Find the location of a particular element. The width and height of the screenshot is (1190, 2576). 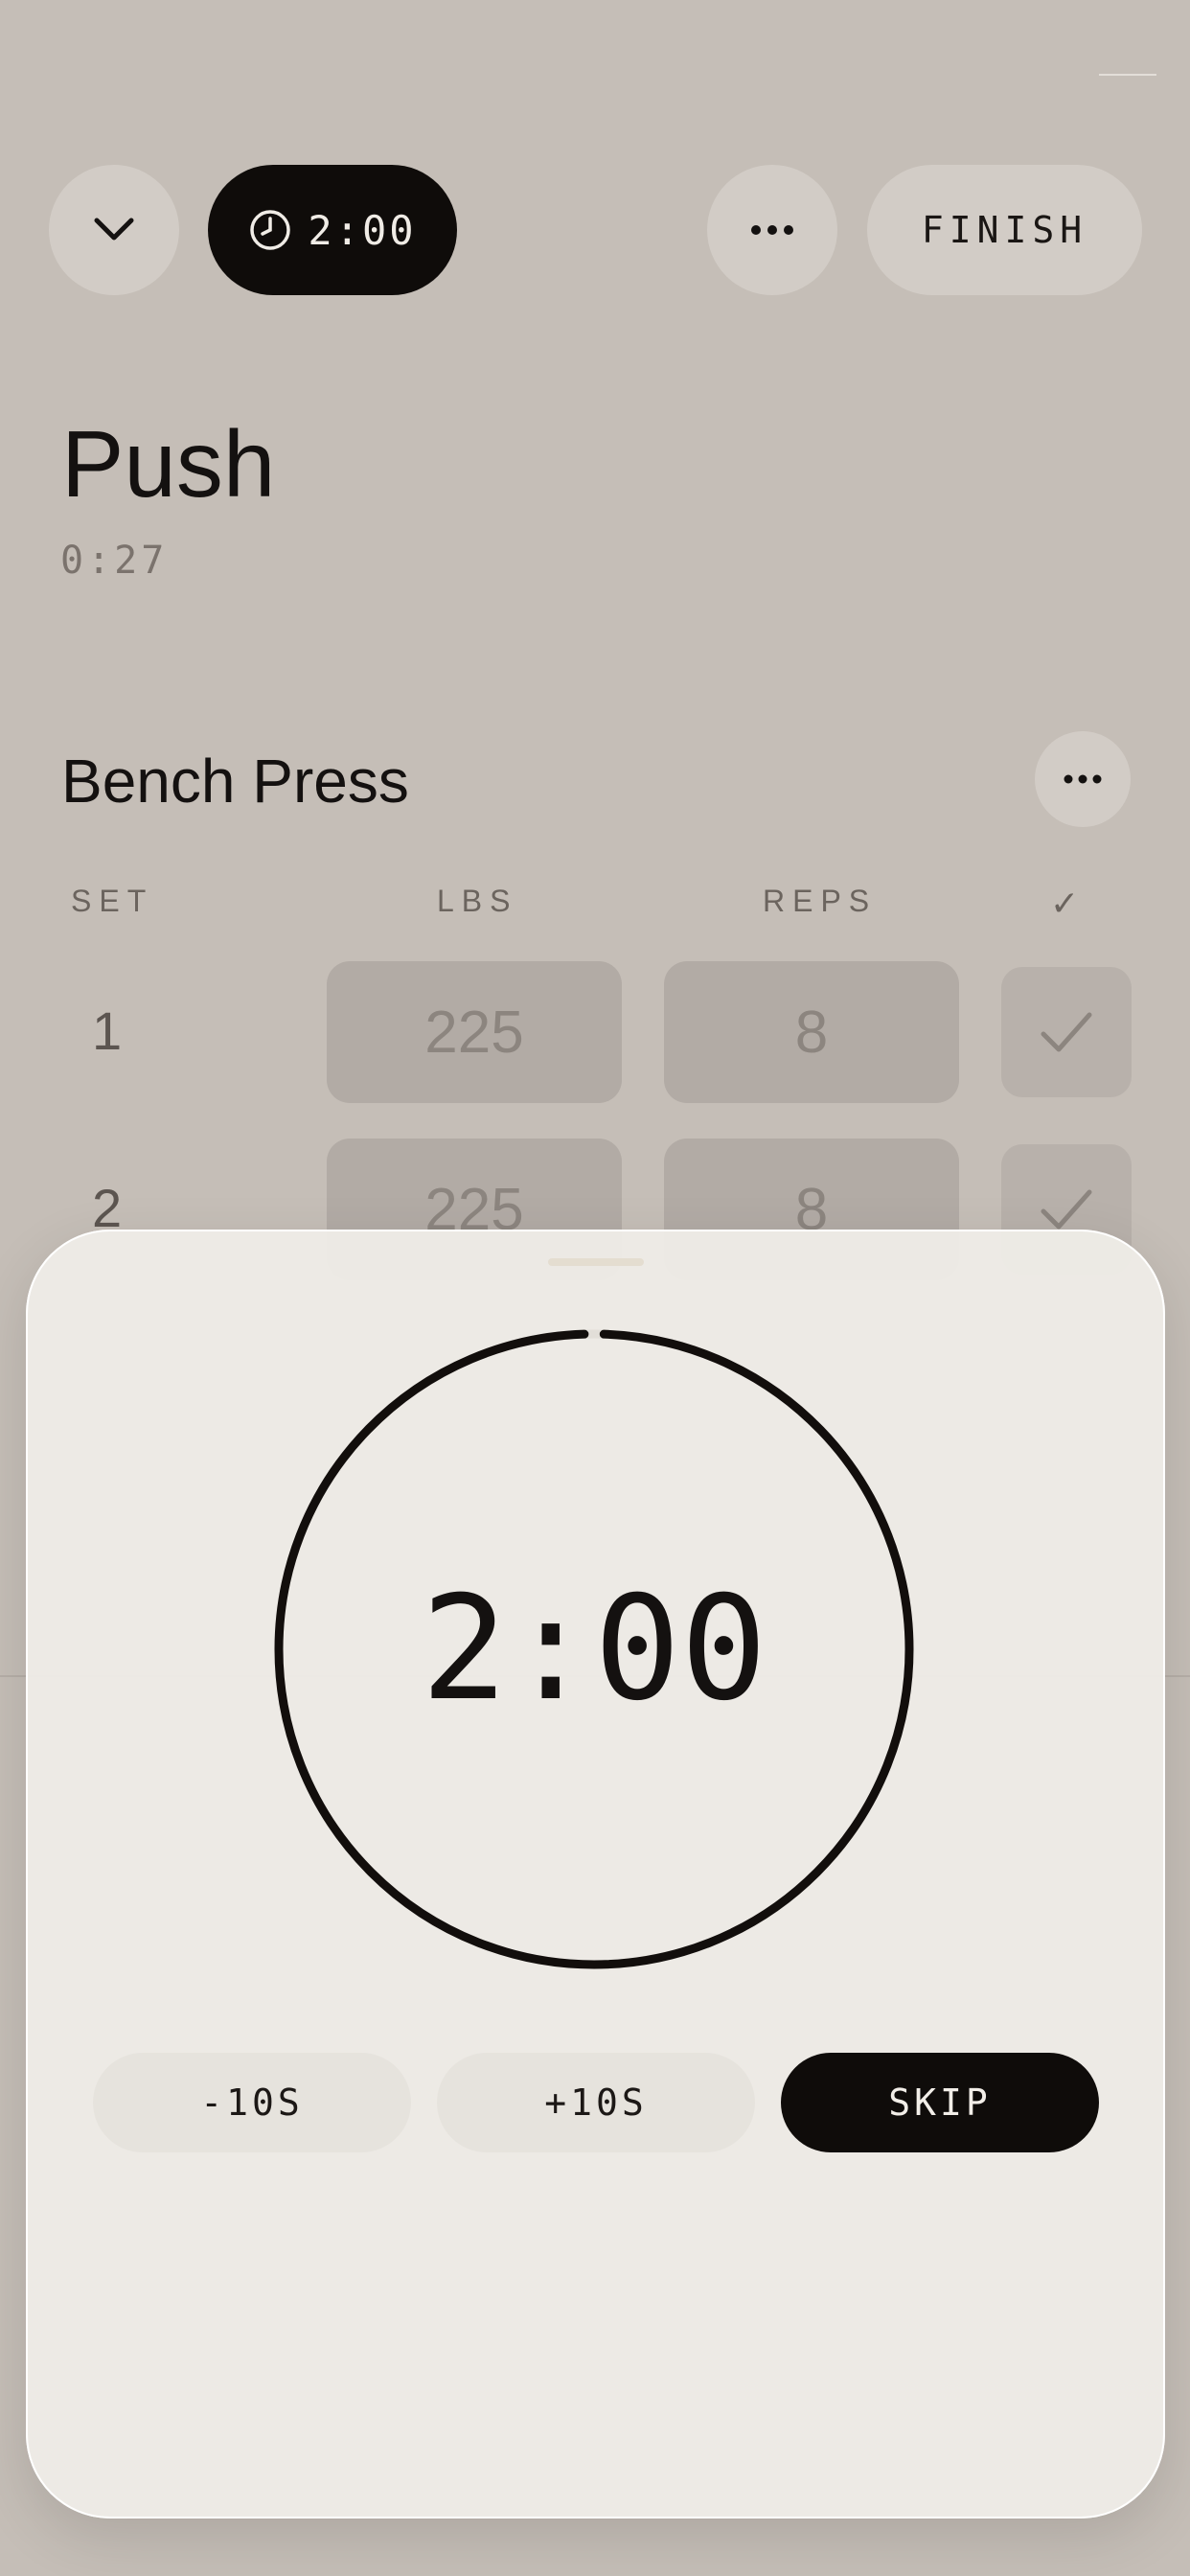

finish-button: FINISH is located at coordinates (1005, 230).